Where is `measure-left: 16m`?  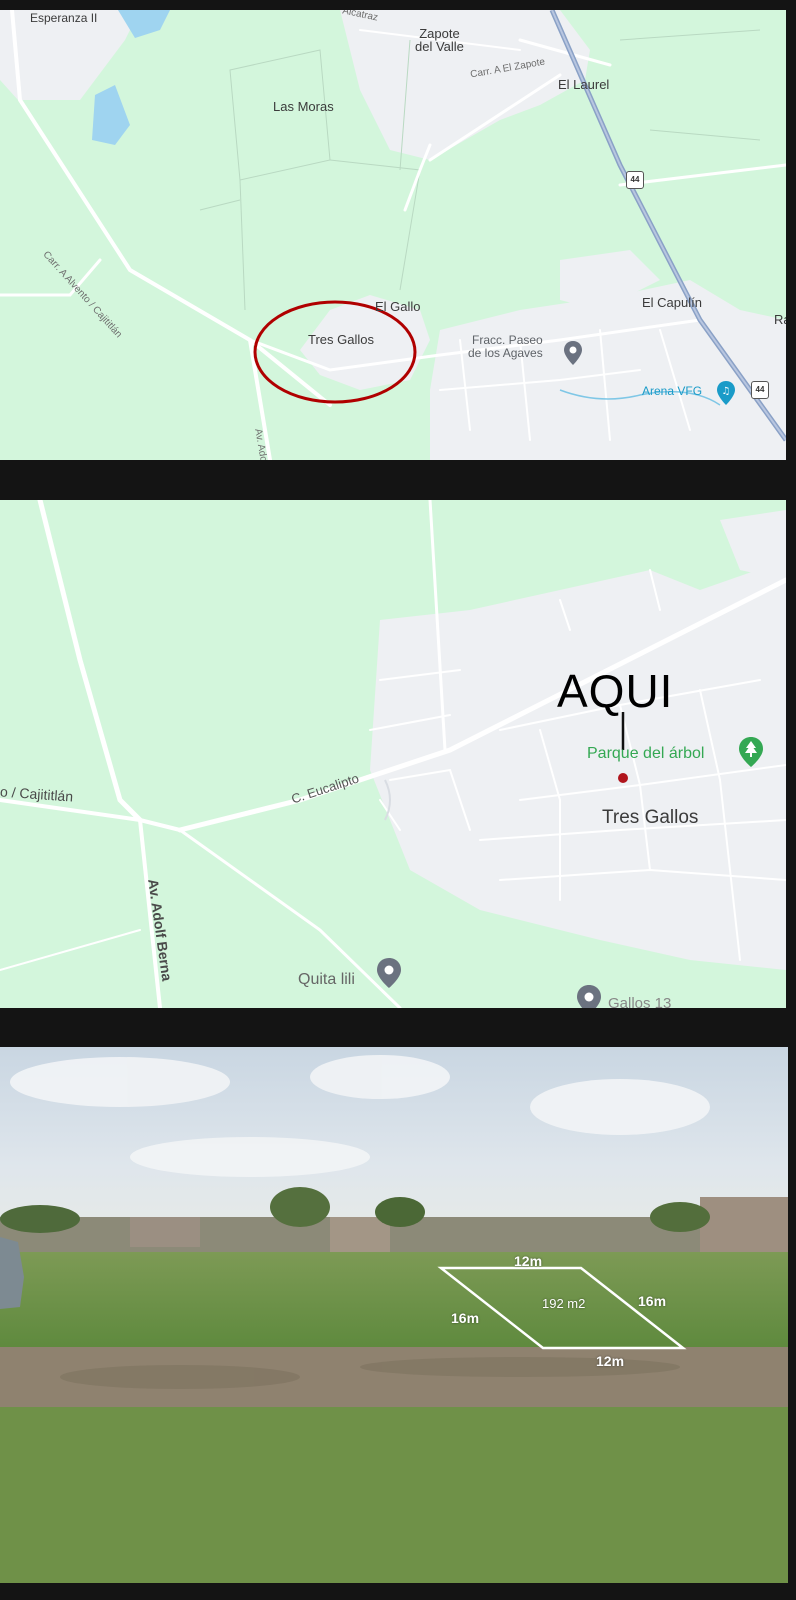 measure-left: 16m is located at coordinates (465, 1318).